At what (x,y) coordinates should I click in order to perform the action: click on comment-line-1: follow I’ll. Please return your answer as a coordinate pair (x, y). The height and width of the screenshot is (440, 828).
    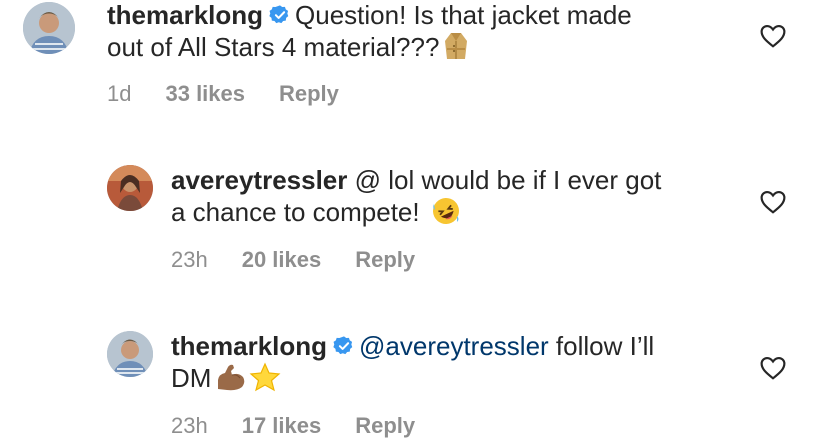
    Looking at the image, I should click on (601, 346).